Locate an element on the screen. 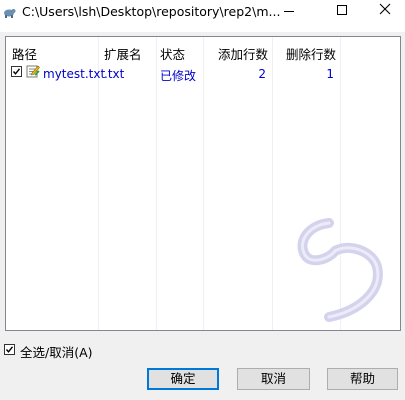  cancel-button: 取消 is located at coordinates (273, 379).